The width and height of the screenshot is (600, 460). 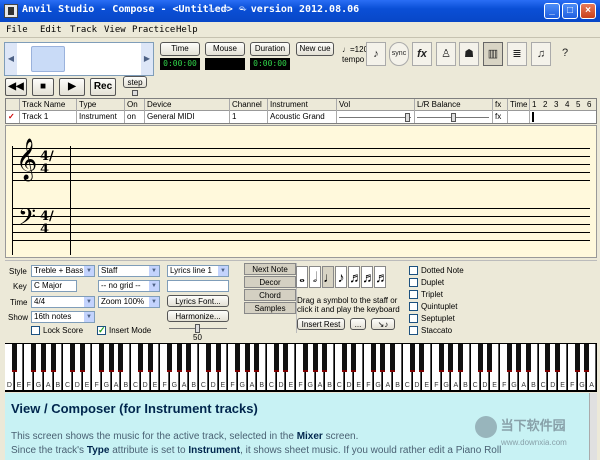 What do you see at coordinates (249, 117) in the screenshot?
I see `track-channel-cell: 1` at bounding box center [249, 117].